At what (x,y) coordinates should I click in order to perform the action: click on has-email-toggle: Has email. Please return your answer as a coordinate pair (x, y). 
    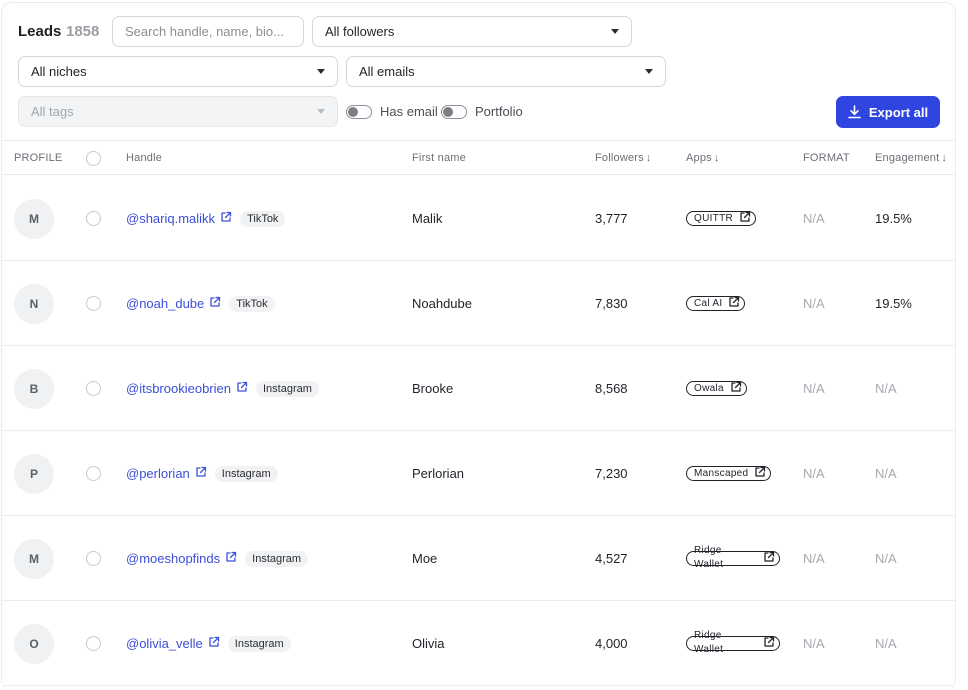
    Looking at the image, I should click on (392, 111).